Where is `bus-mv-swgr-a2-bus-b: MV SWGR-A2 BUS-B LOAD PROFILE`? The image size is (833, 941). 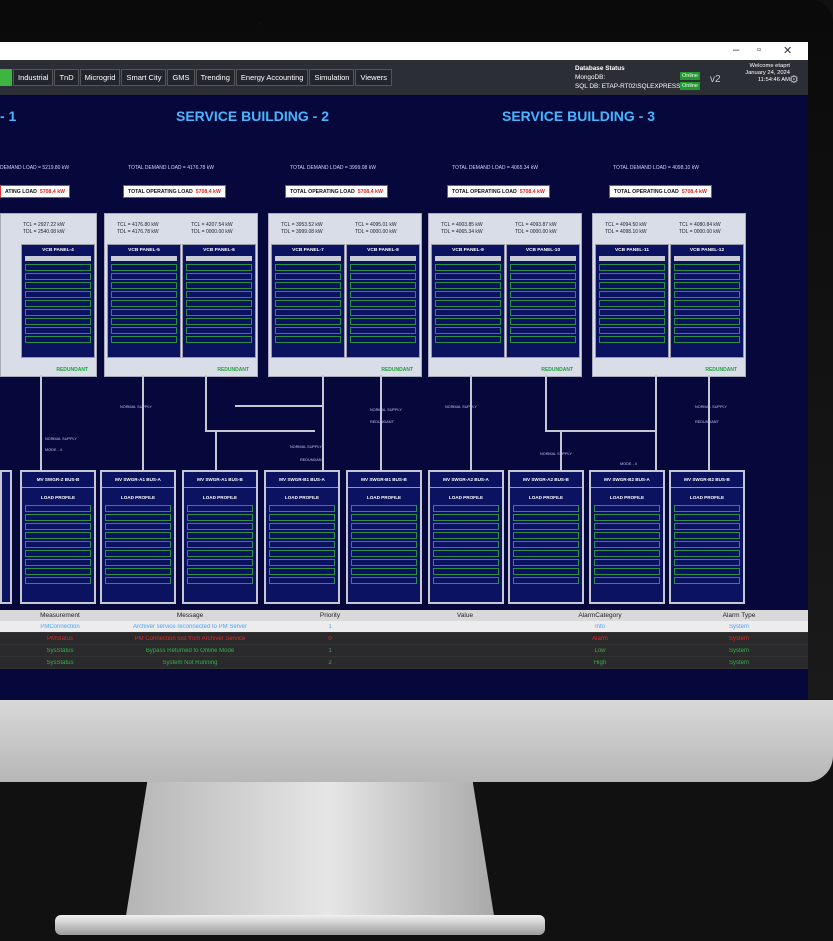 bus-mv-swgr-a2-bus-b: MV SWGR-A2 BUS-B LOAD PROFILE is located at coordinates (546, 537).